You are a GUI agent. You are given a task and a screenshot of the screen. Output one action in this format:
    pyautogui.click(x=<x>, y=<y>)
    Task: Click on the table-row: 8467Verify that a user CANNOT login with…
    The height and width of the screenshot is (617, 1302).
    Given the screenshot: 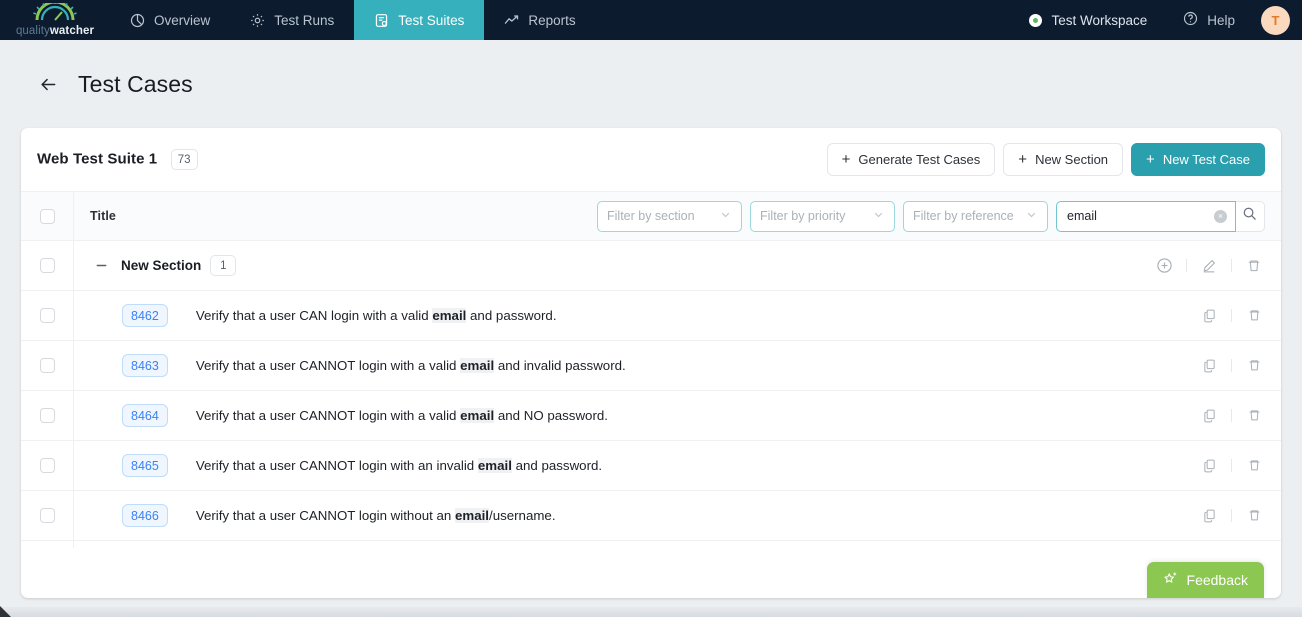 What is the action you would take?
    pyautogui.click(x=651, y=544)
    